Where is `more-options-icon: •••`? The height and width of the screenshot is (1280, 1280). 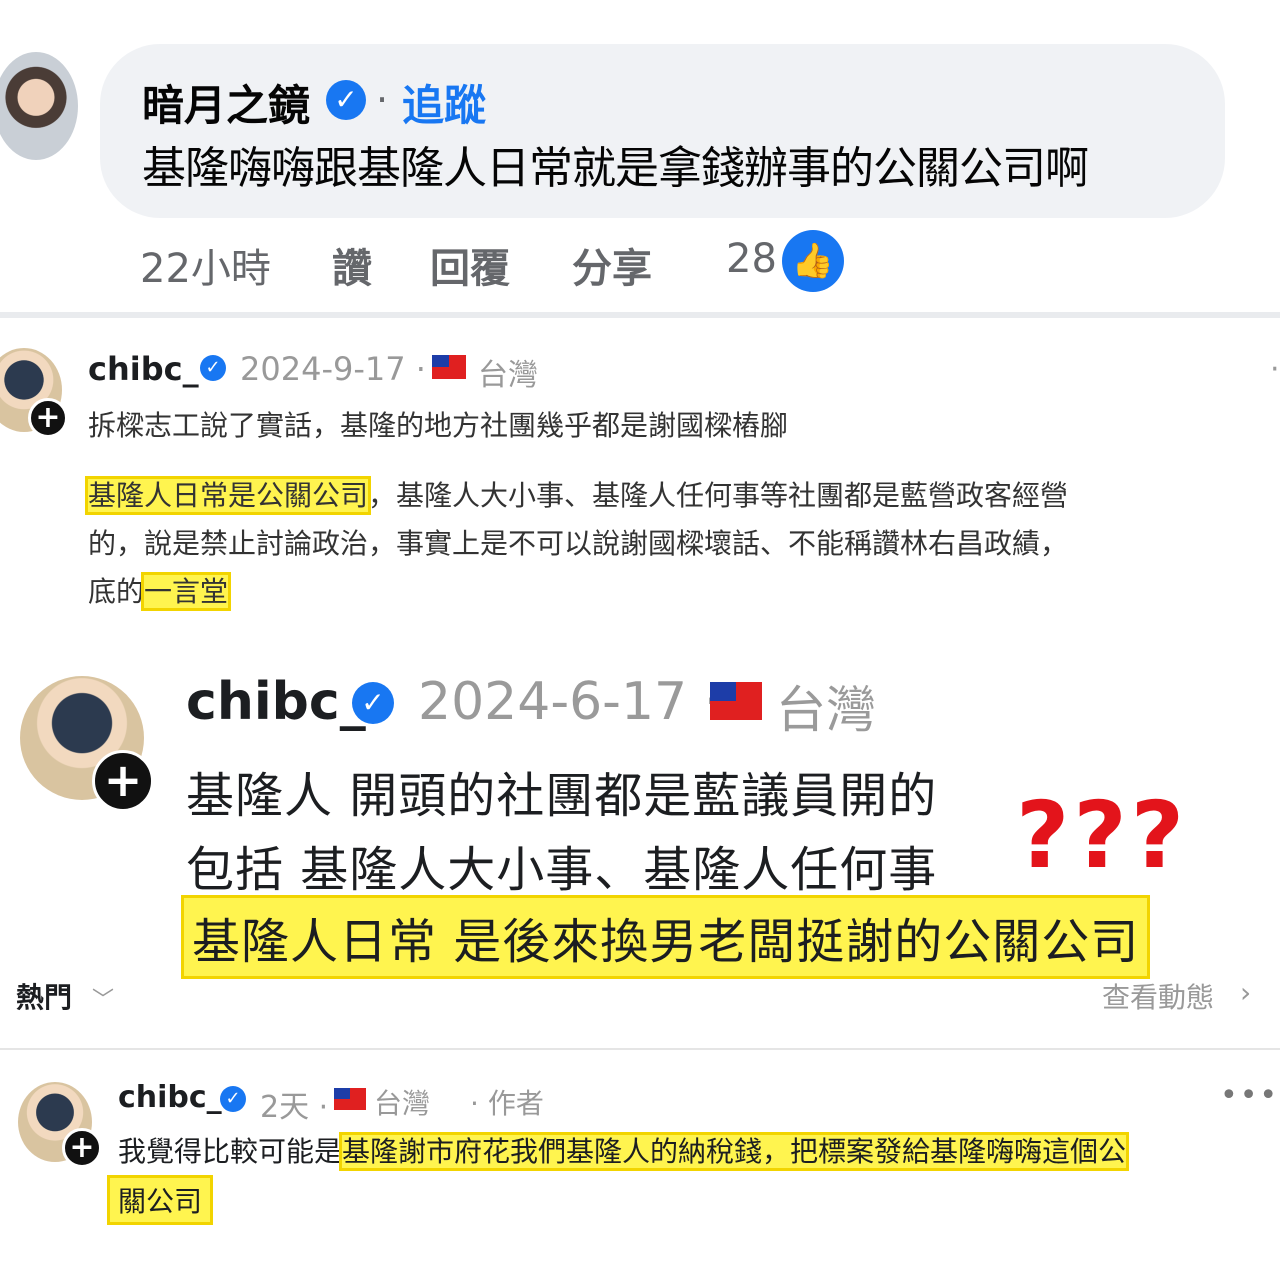 more-options-icon: ••• is located at coordinates (1249, 1095).